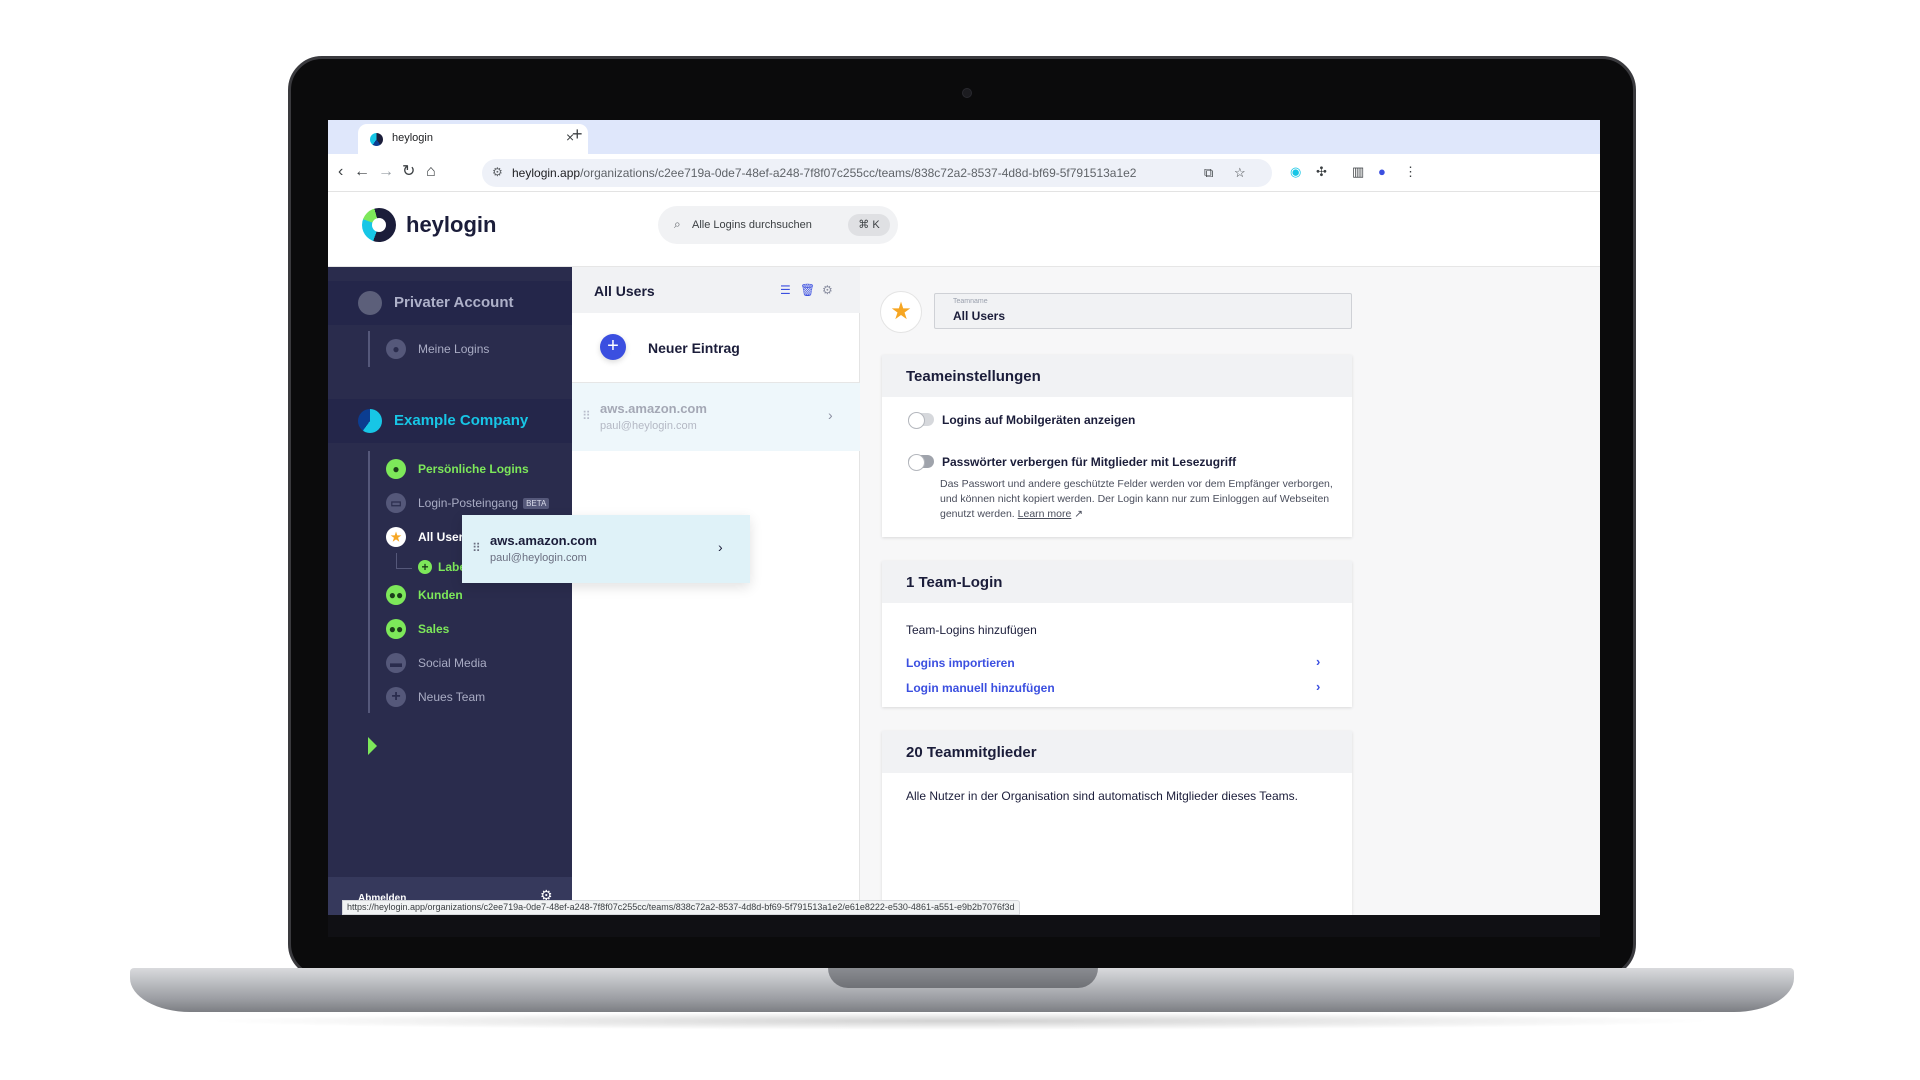 This screenshot has height=1080, width=1920. What do you see at coordinates (340, 172) in the screenshot?
I see `back-arrow-icon: ‹` at bounding box center [340, 172].